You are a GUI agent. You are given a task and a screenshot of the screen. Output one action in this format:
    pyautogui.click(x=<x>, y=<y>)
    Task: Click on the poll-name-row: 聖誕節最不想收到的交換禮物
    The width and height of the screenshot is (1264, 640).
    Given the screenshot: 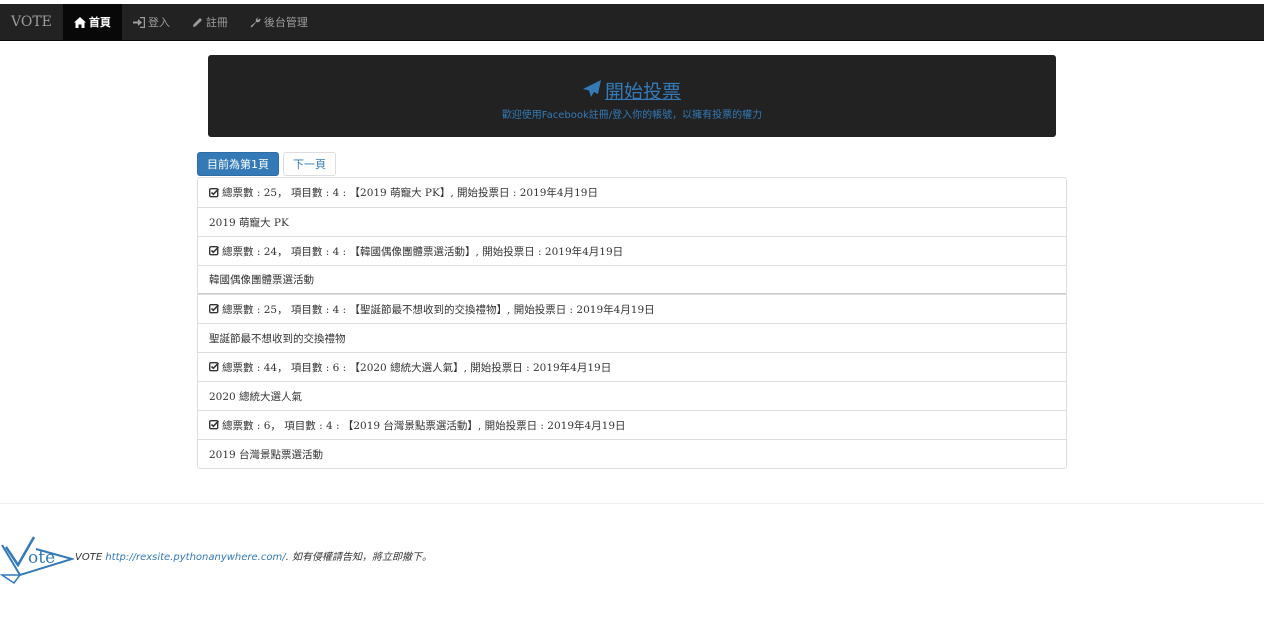 What is the action you would take?
    pyautogui.click(x=632, y=337)
    